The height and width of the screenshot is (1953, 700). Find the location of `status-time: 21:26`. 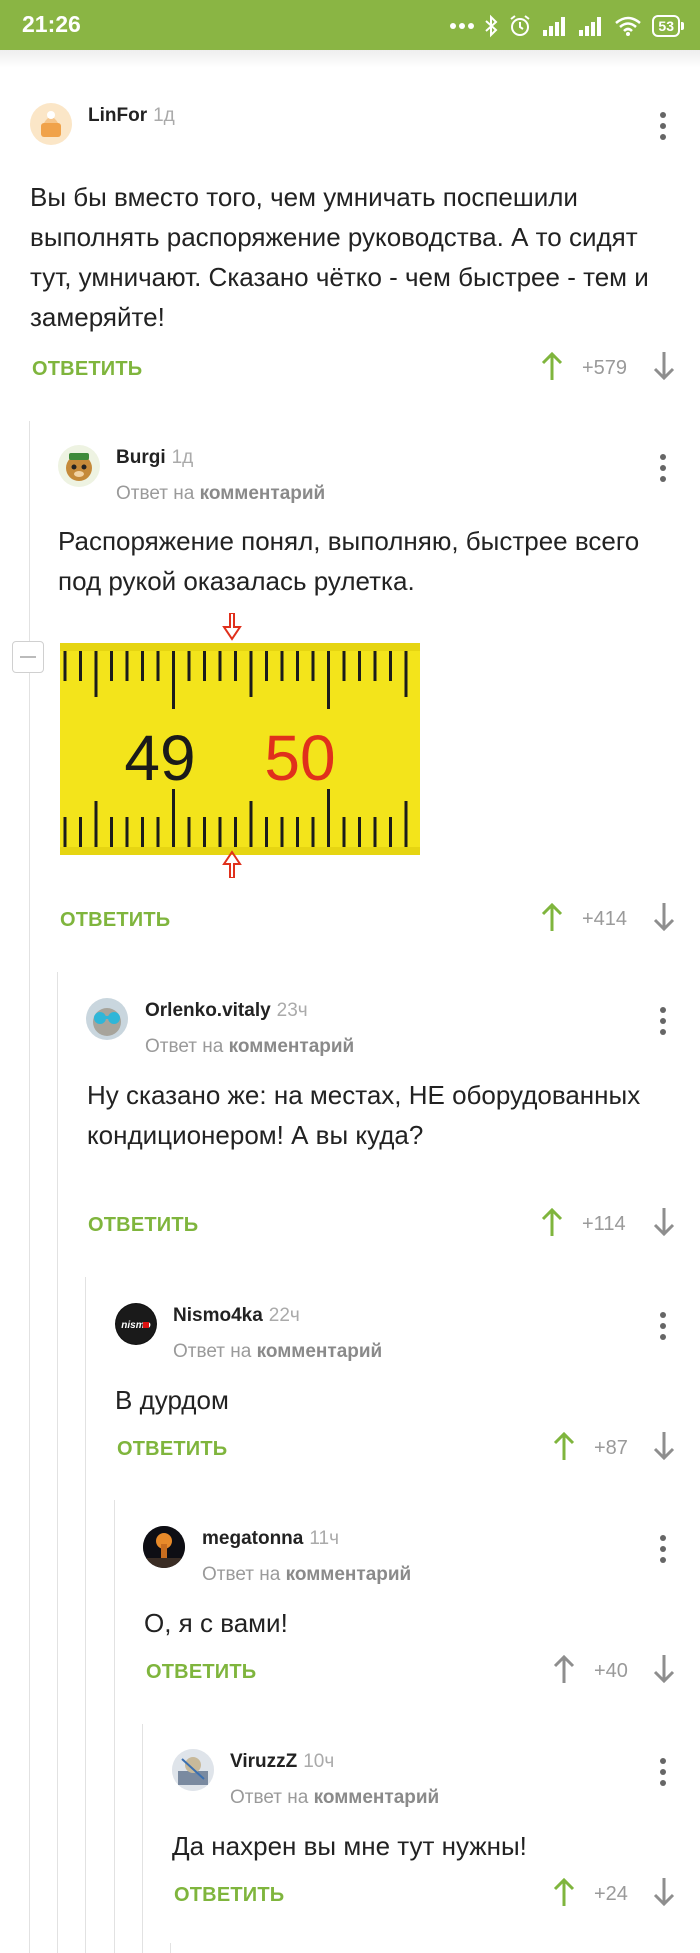

status-time: 21:26 is located at coordinates (51, 24).